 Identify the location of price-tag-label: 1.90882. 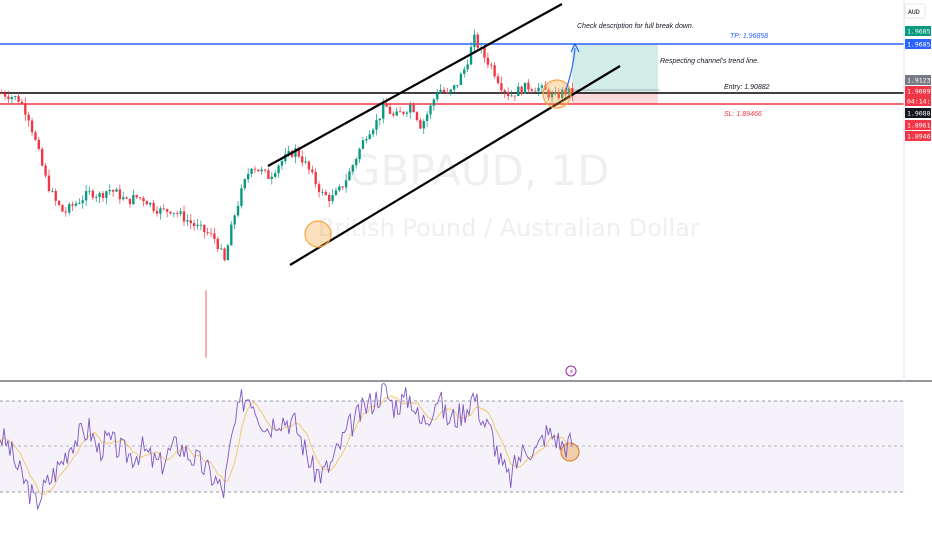
(919, 114).